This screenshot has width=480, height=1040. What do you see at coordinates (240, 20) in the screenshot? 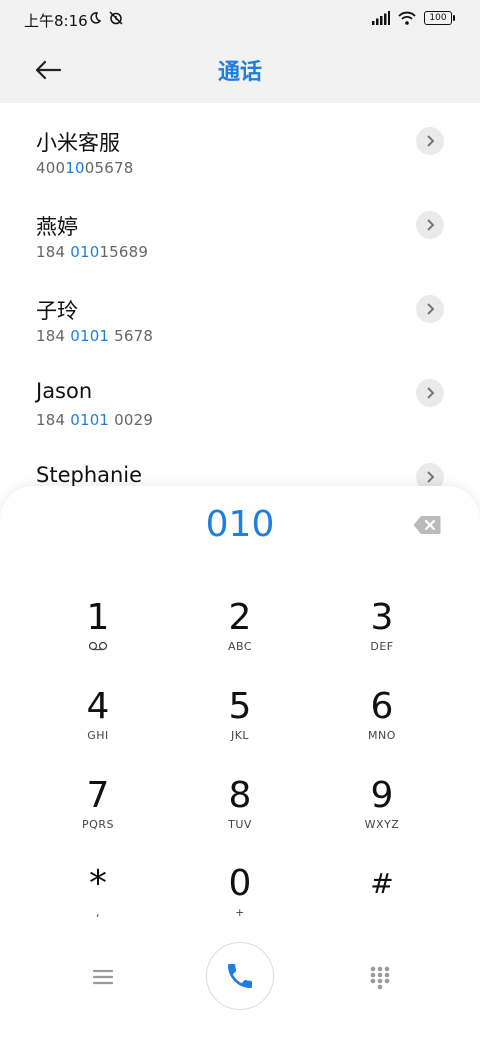
I see `status-bar: 上午8:16 100` at bounding box center [240, 20].